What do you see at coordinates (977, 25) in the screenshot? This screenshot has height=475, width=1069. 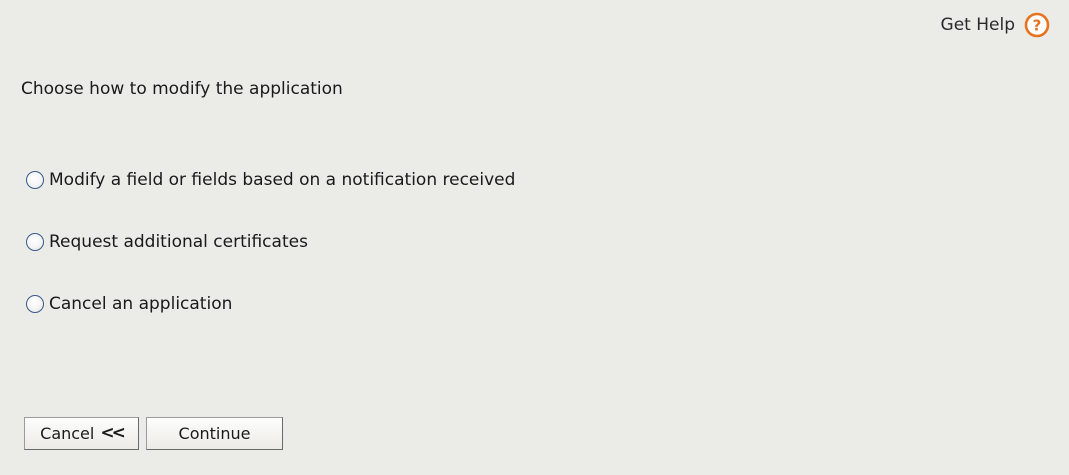 I see `get-help-label: Get Help` at bounding box center [977, 25].